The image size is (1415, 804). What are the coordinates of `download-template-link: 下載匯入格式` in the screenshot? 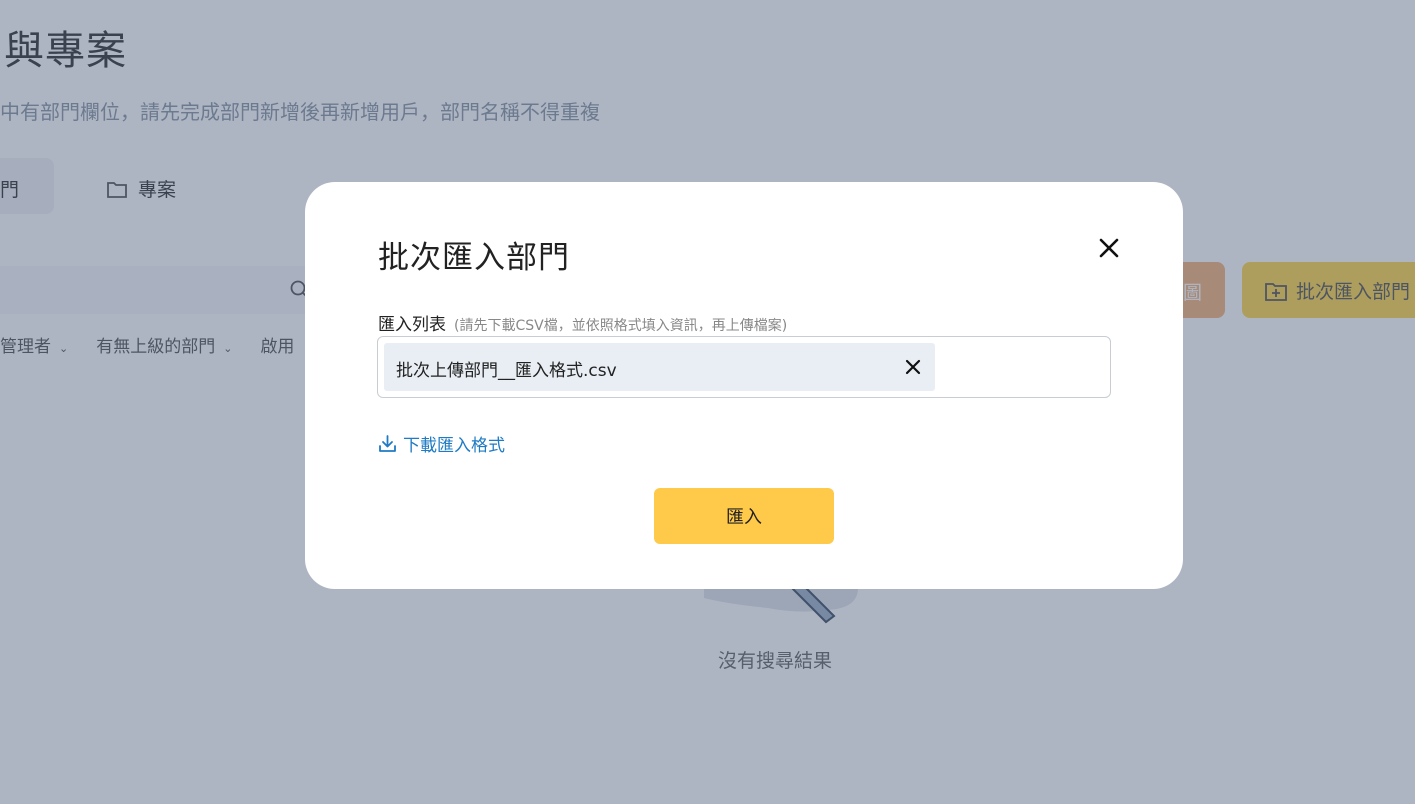 It's located at (441, 443).